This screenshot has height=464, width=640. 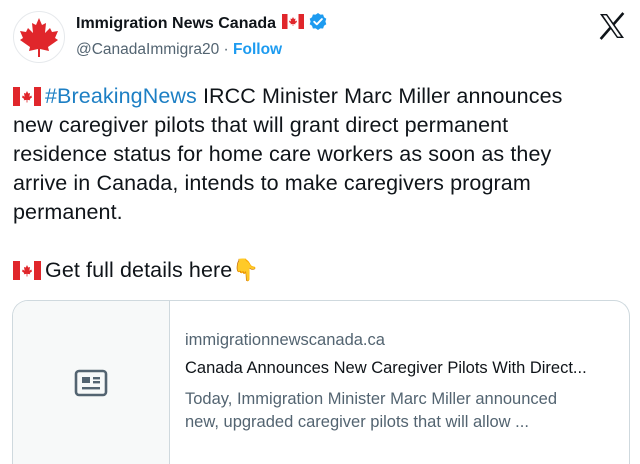 What do you see at coordinates (612, 26) in the screenshot?
I see `x-logo-icon` at bounding box center [612, 26].